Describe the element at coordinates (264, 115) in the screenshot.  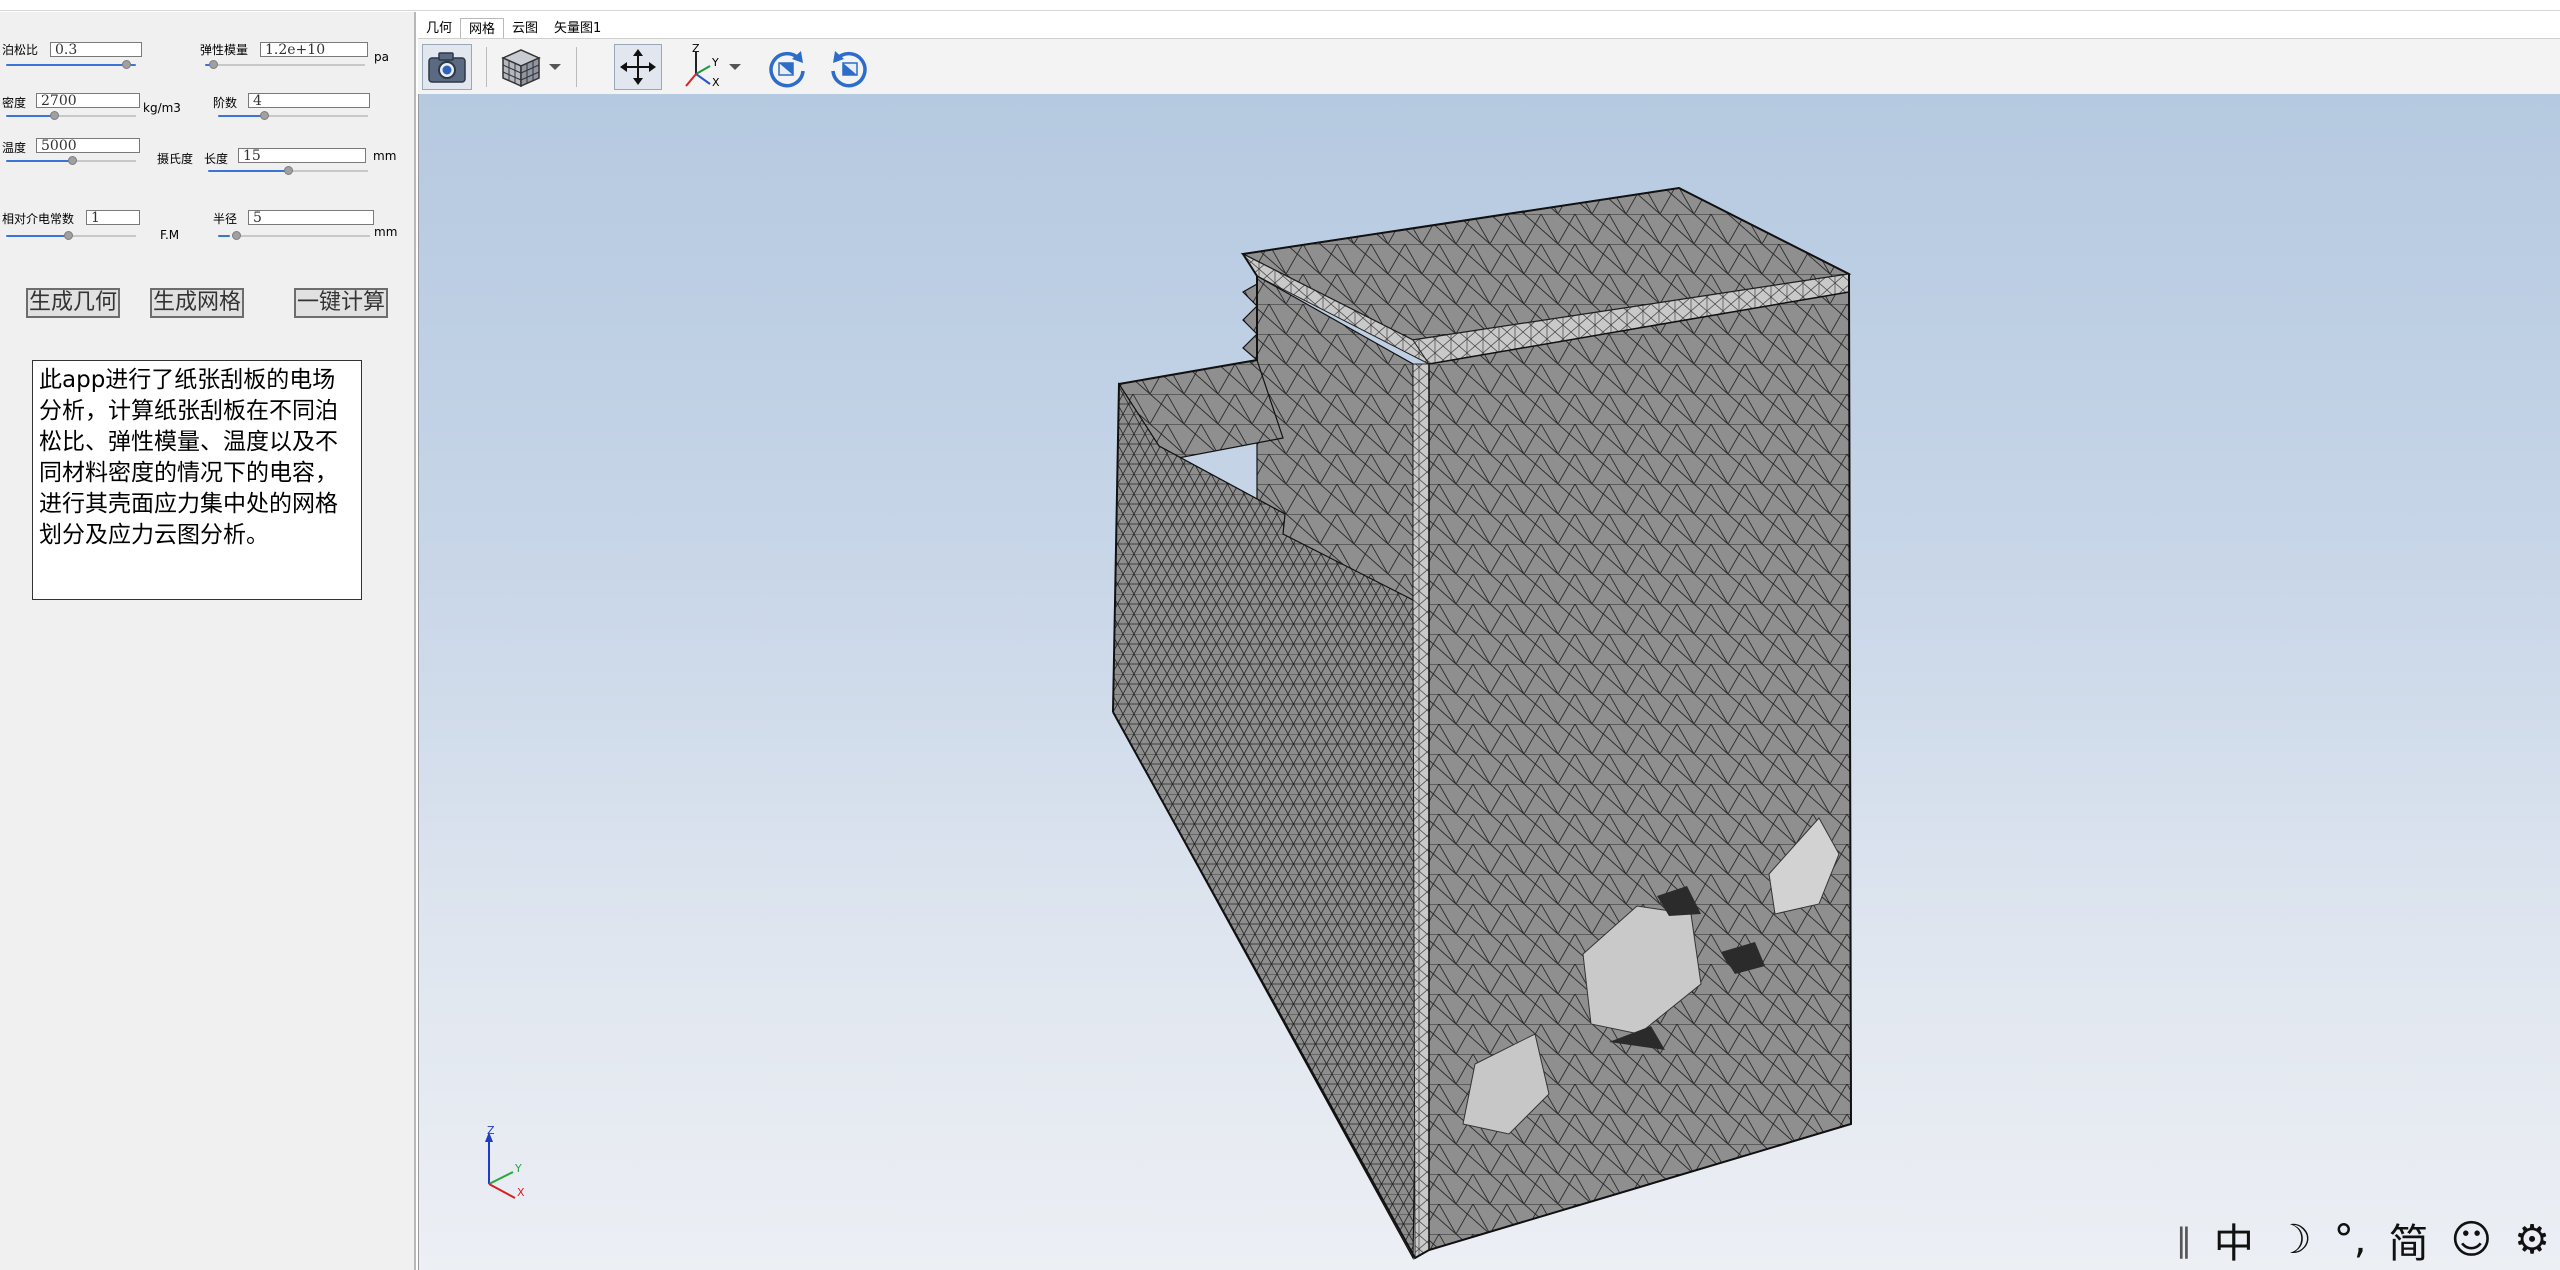
I see `order-slider-thumb` at that location.